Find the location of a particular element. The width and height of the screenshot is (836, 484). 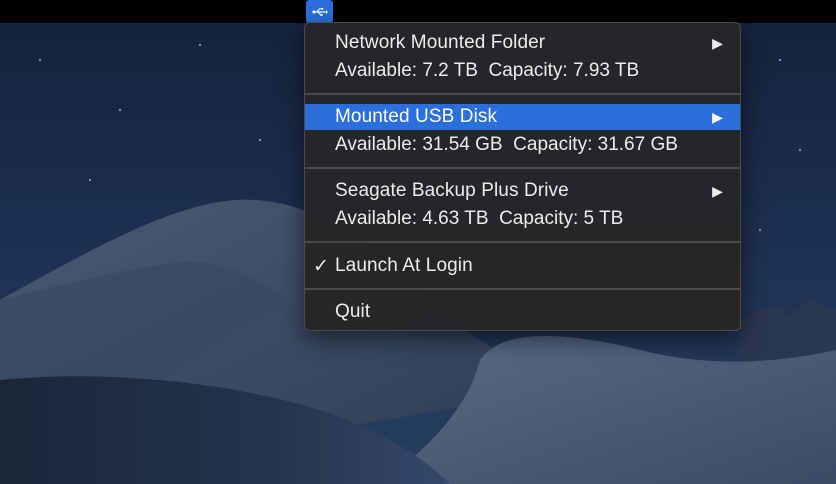

menu-item-quit: Quit is located at coordinates (522, 312).